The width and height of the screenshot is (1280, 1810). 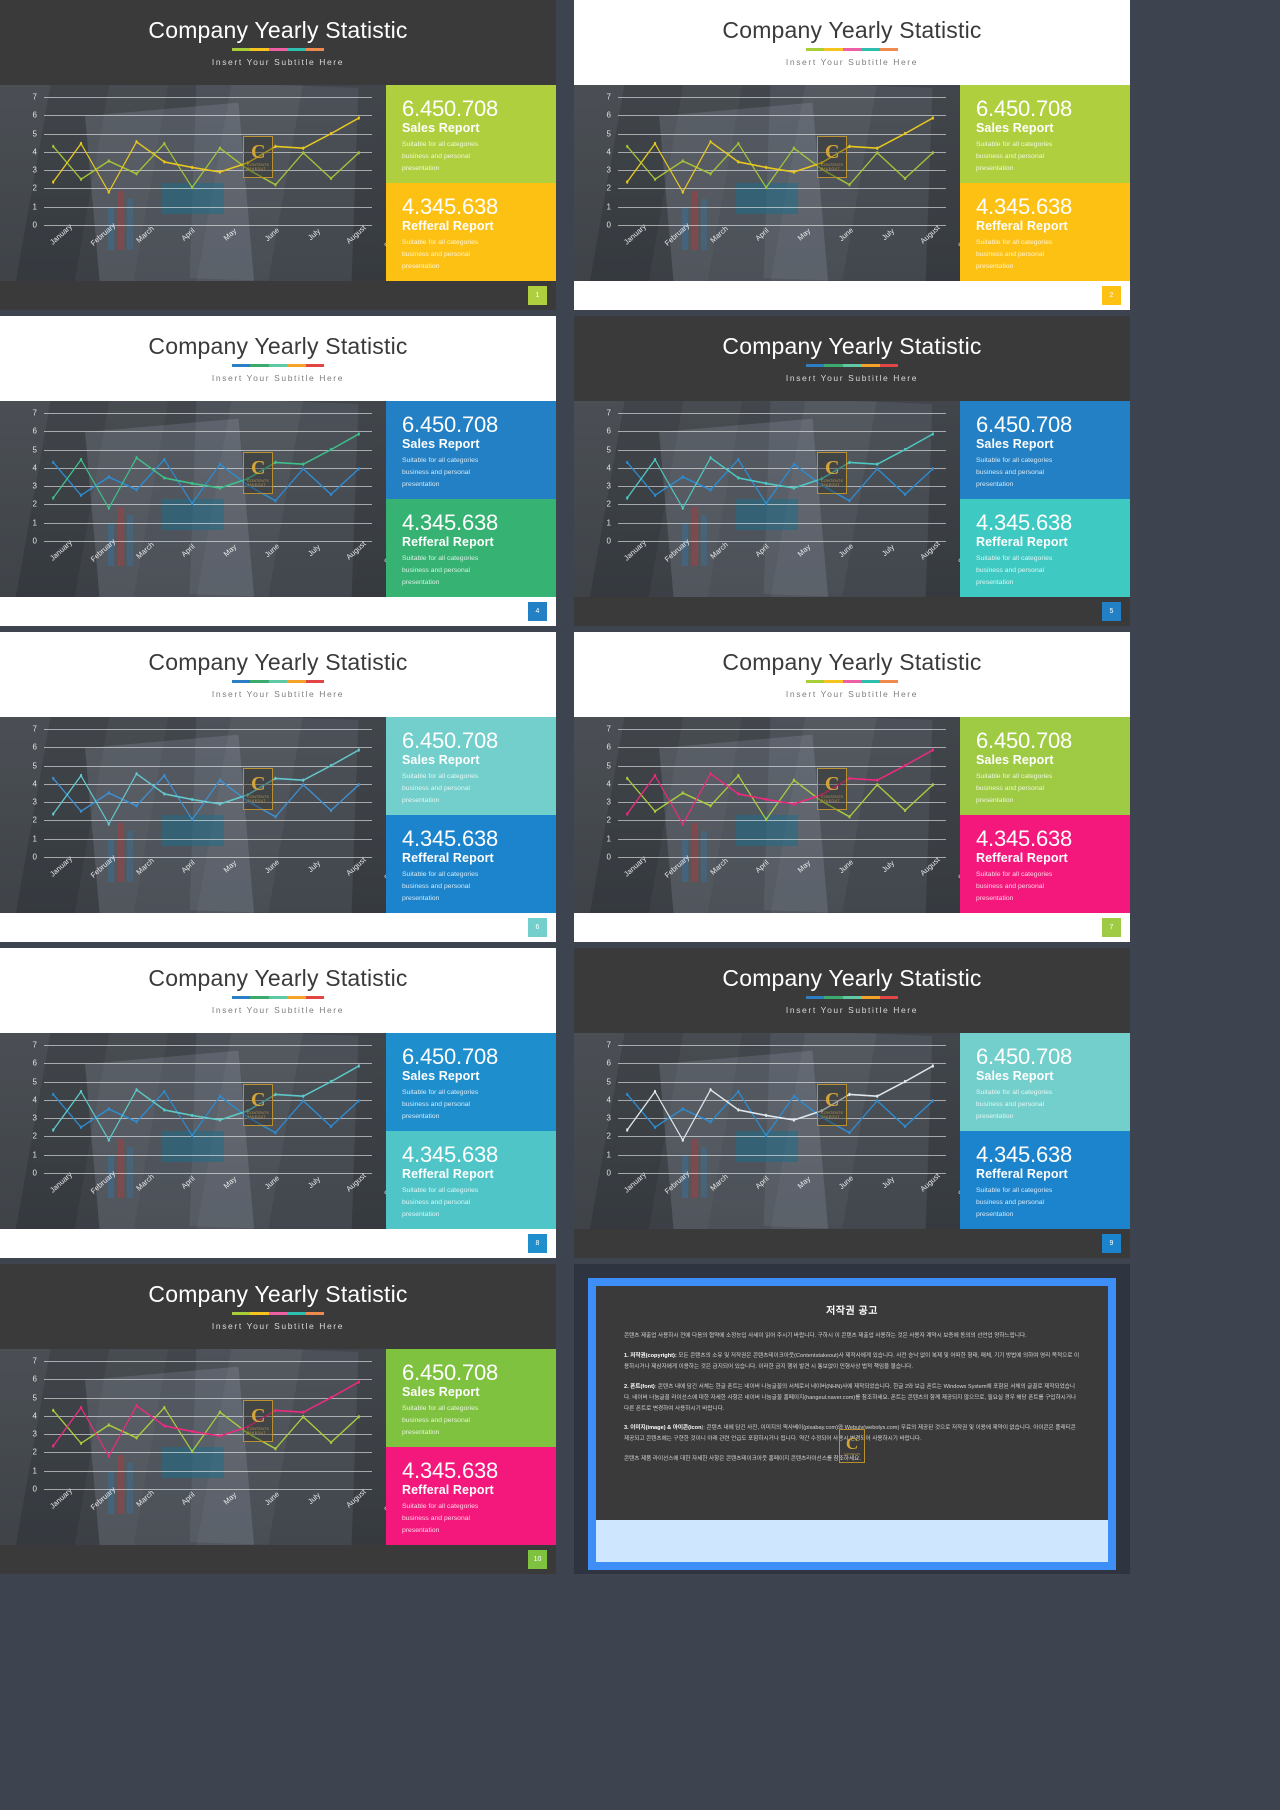 I want to click on page-number-badge: 9, so click(x=1111, y=1243).